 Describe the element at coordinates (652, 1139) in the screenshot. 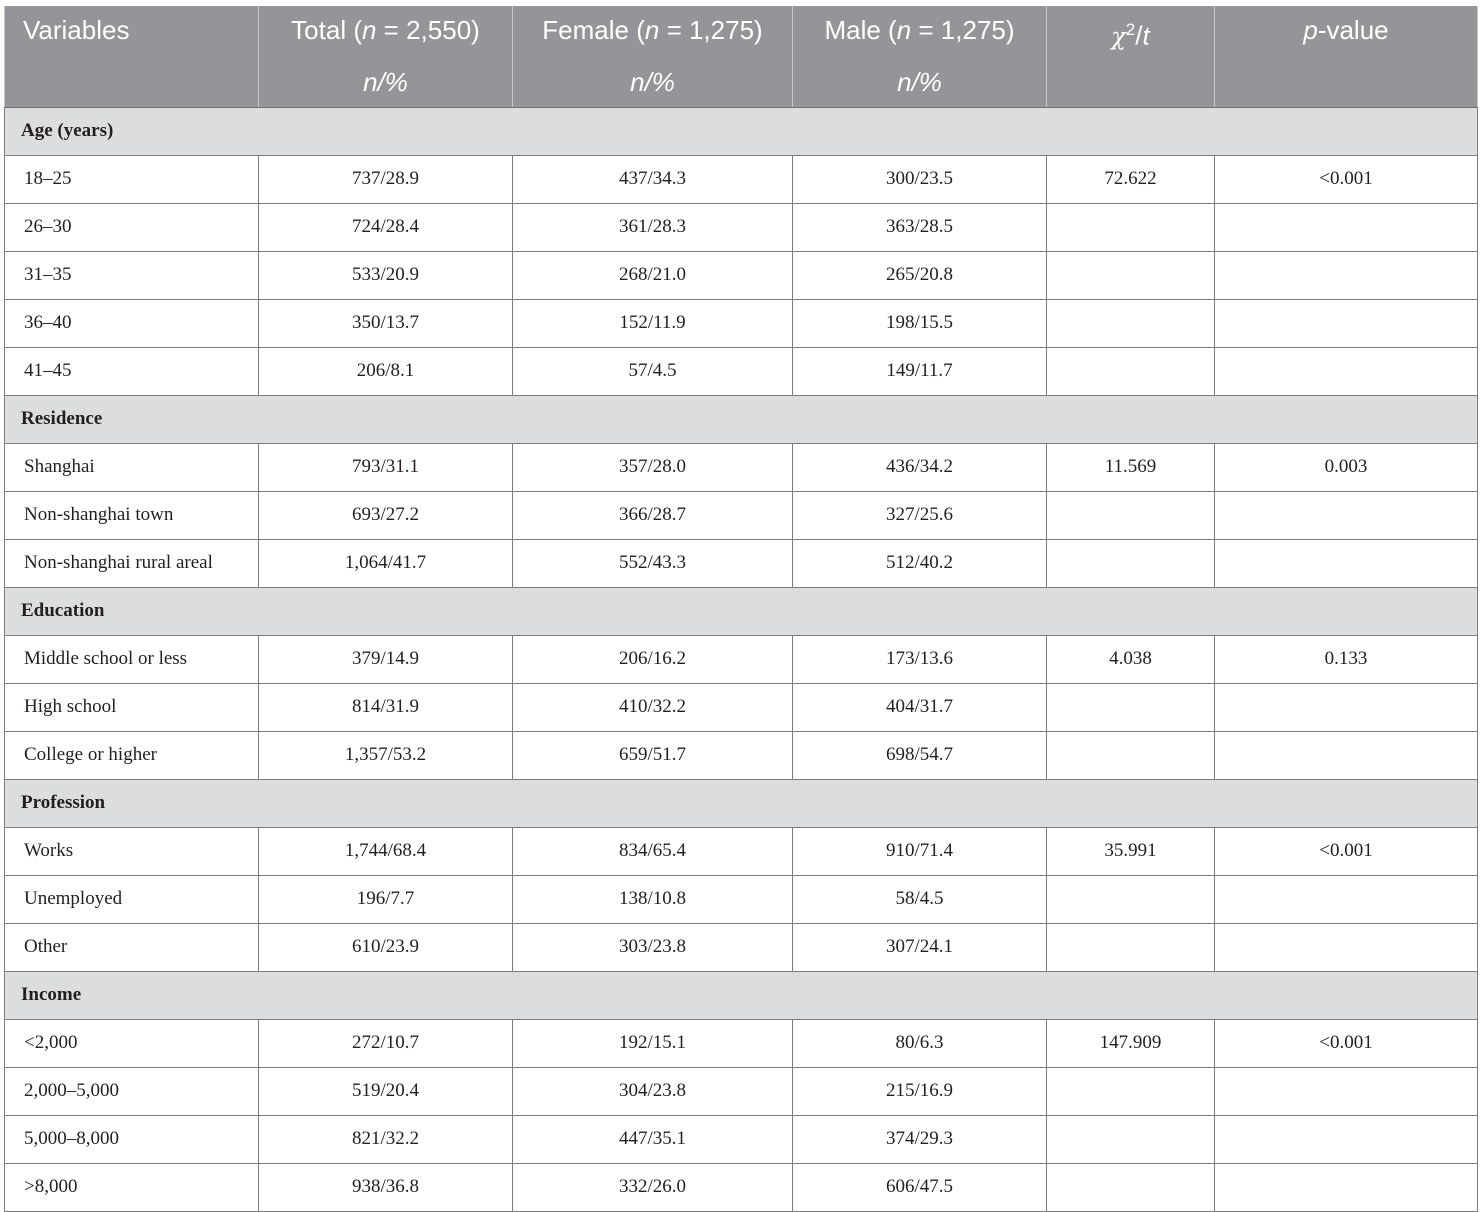

I see `cell-female: 447/35.1` at that location.